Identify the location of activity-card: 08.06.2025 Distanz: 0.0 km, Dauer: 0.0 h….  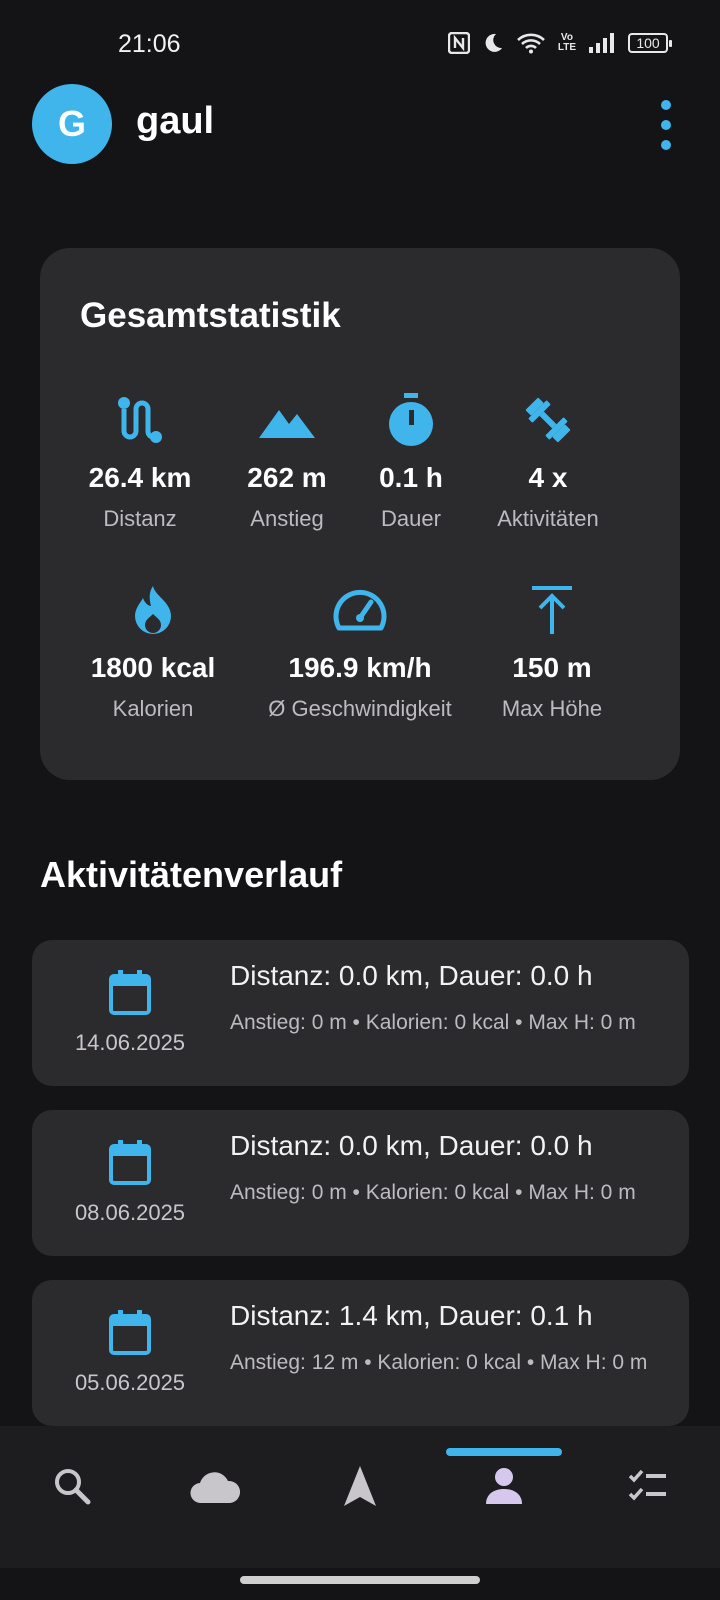
(360, 1183).